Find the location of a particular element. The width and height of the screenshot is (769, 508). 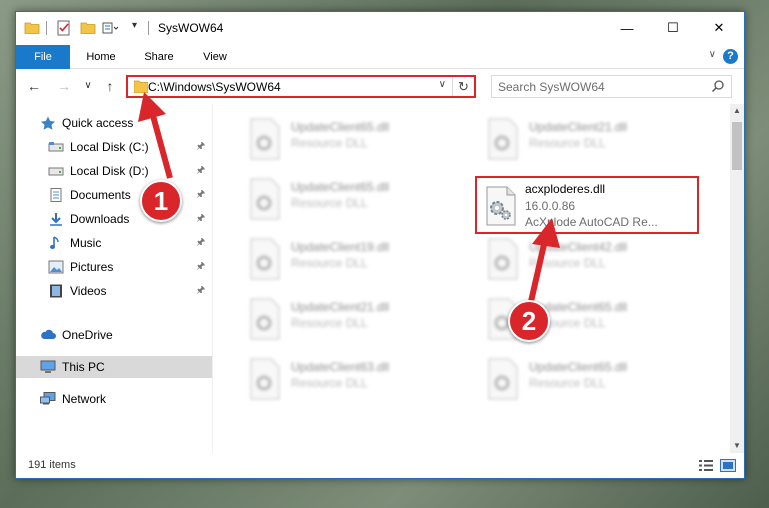

sidebar-item-network: Network is located at coordinates (114, 399).